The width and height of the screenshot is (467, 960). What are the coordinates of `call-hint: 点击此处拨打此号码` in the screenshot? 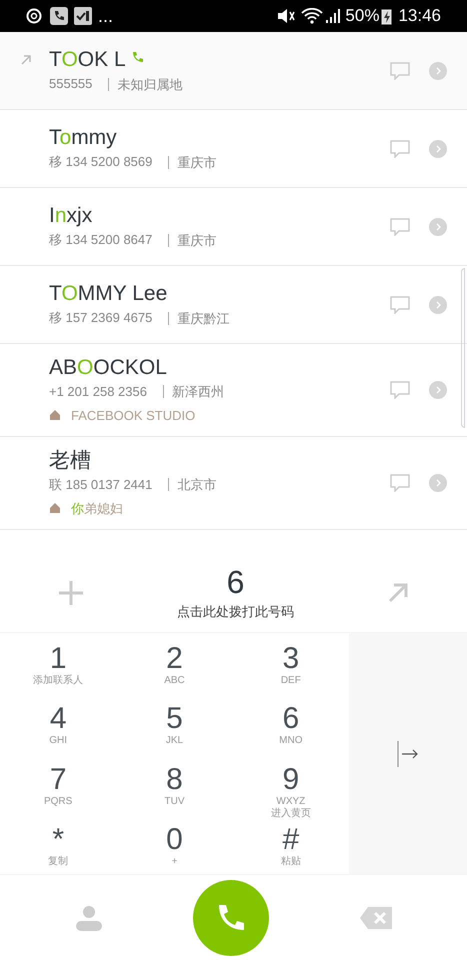 It's located at (235, 611).